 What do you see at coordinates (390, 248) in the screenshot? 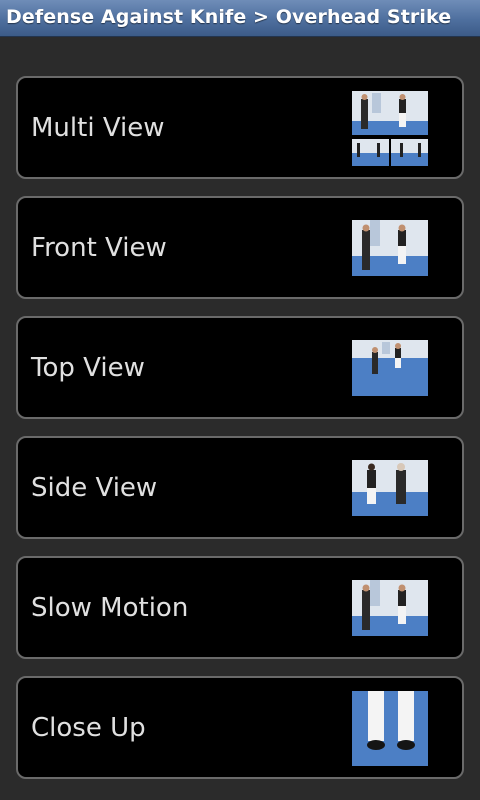
I see `front-view-thumbnail` at bounding box center [390, 248].